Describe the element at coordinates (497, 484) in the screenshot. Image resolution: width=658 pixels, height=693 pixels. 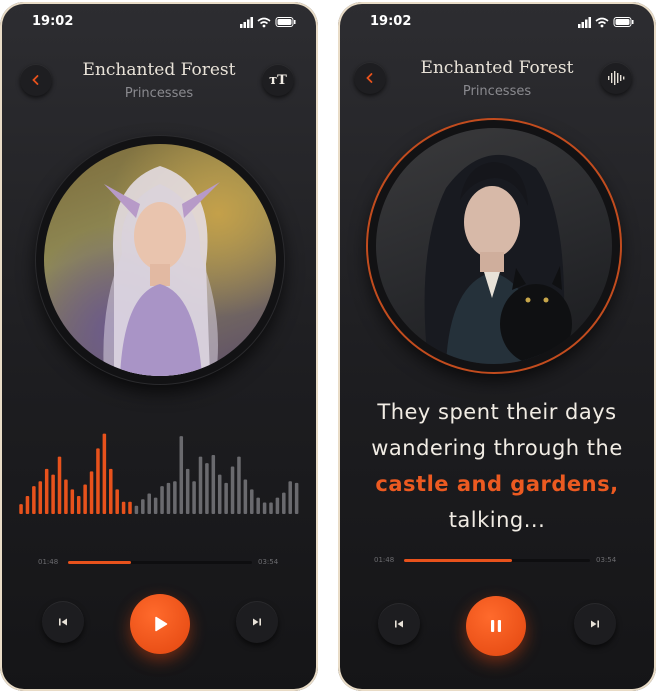
I see `lyric-highlight: castle and gardens,` at that location.